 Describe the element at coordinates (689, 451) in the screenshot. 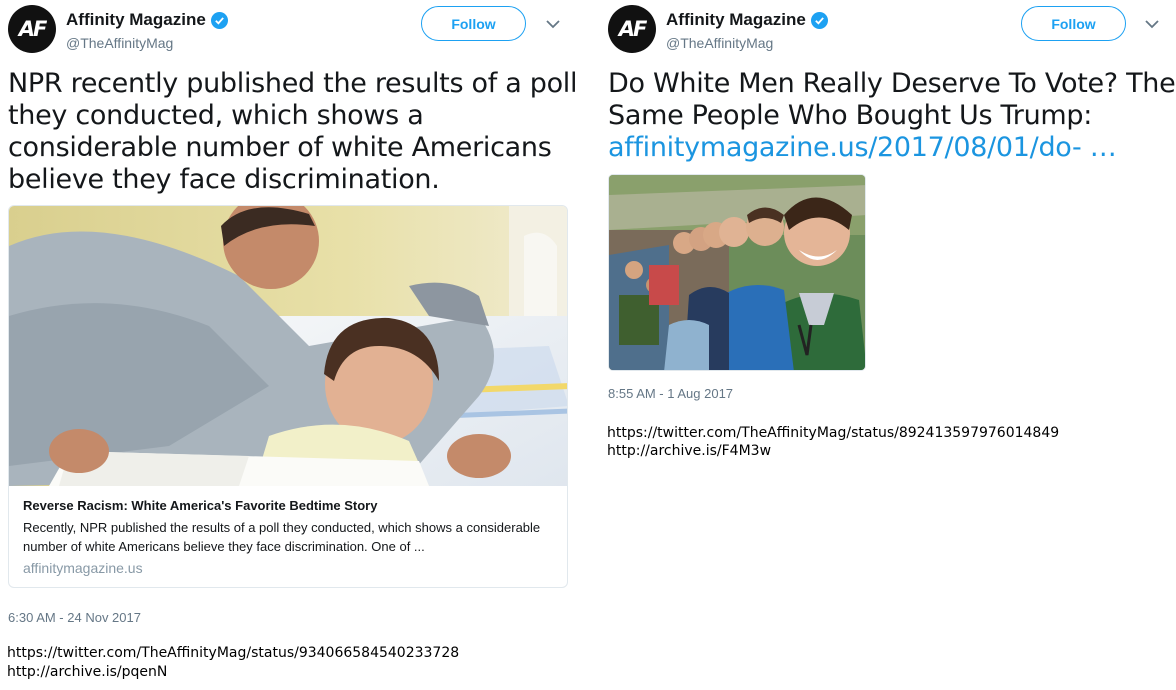

I see `archive-is-url: http://archive.is/F4M3w` at that location.